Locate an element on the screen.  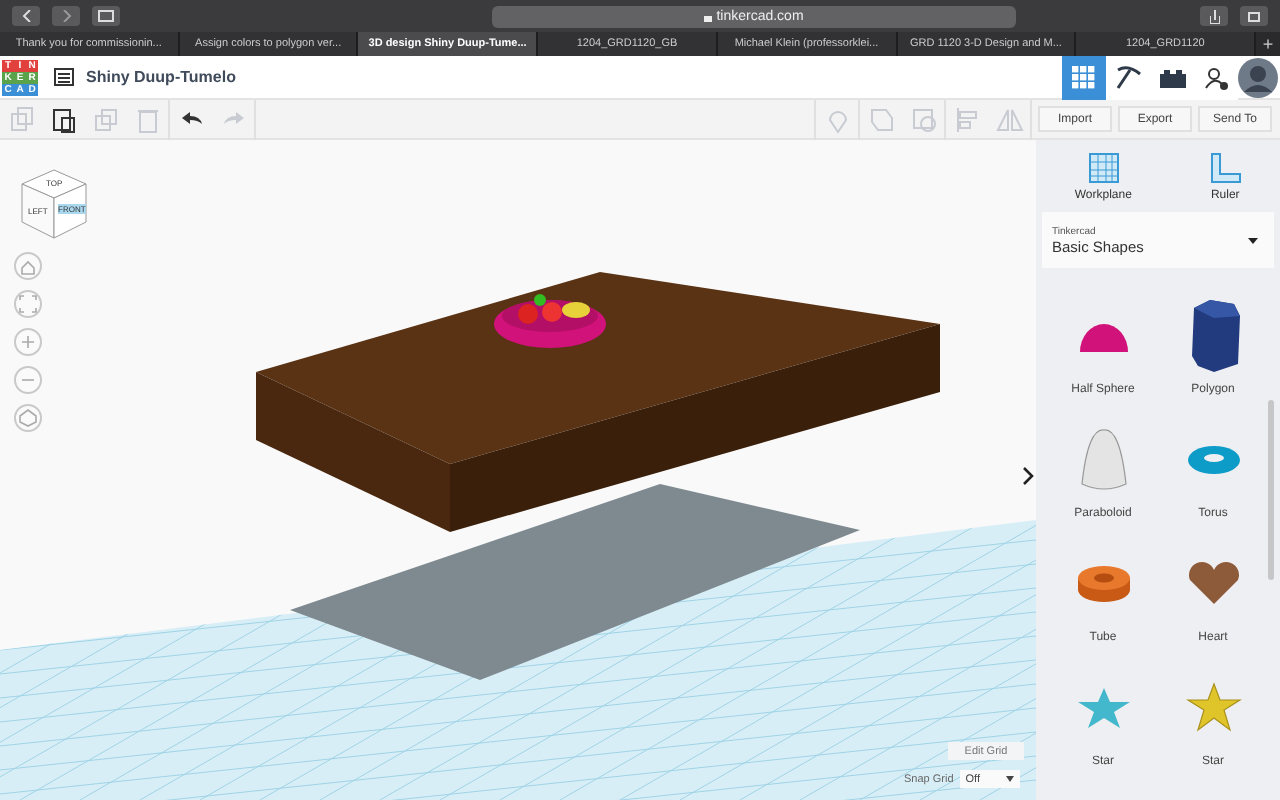
zoom-in-button is located at coordinates (28, 342).